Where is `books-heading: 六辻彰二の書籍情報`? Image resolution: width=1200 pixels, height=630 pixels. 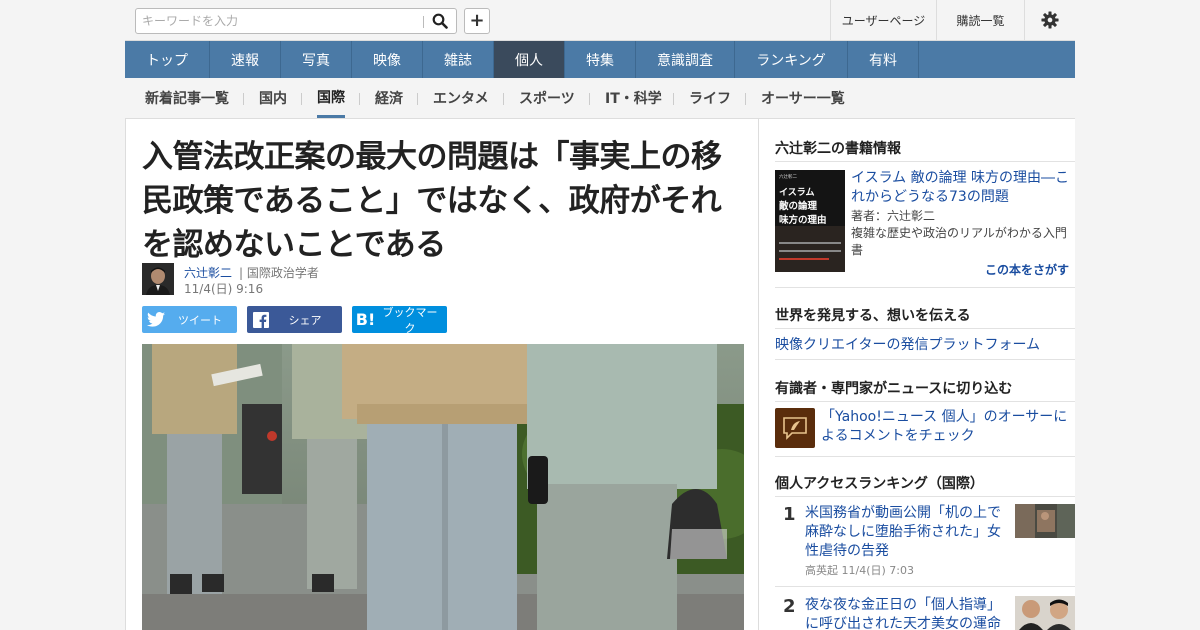 books-heading: 六辻彰二の書籍情報 is located at coordinates (838, 149).